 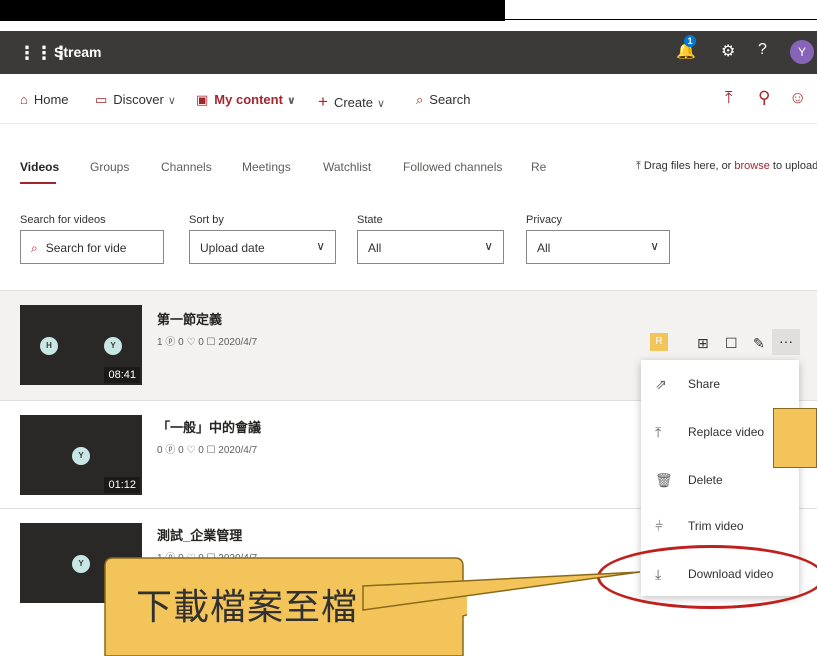 What do you see at coordinates (81, 345) in the screenshot?
I see `video-thumbnail: H Y 08:41` at bounding box center [81, 345].